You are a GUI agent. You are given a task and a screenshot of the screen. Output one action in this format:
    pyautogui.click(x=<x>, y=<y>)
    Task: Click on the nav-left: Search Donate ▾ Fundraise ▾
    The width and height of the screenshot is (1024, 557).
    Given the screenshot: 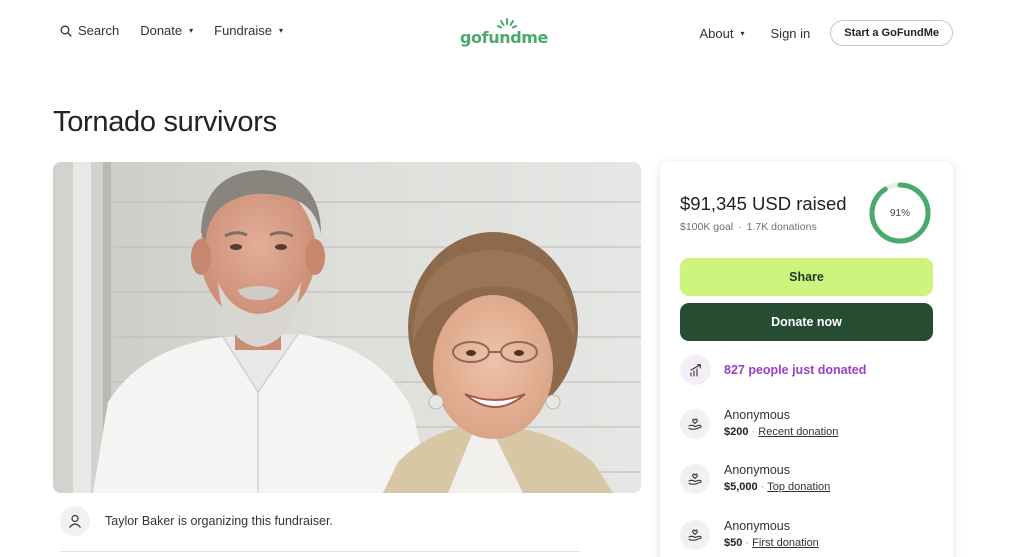 What is the action you would take?
    pyautogui.click(x=171, y=30)
    